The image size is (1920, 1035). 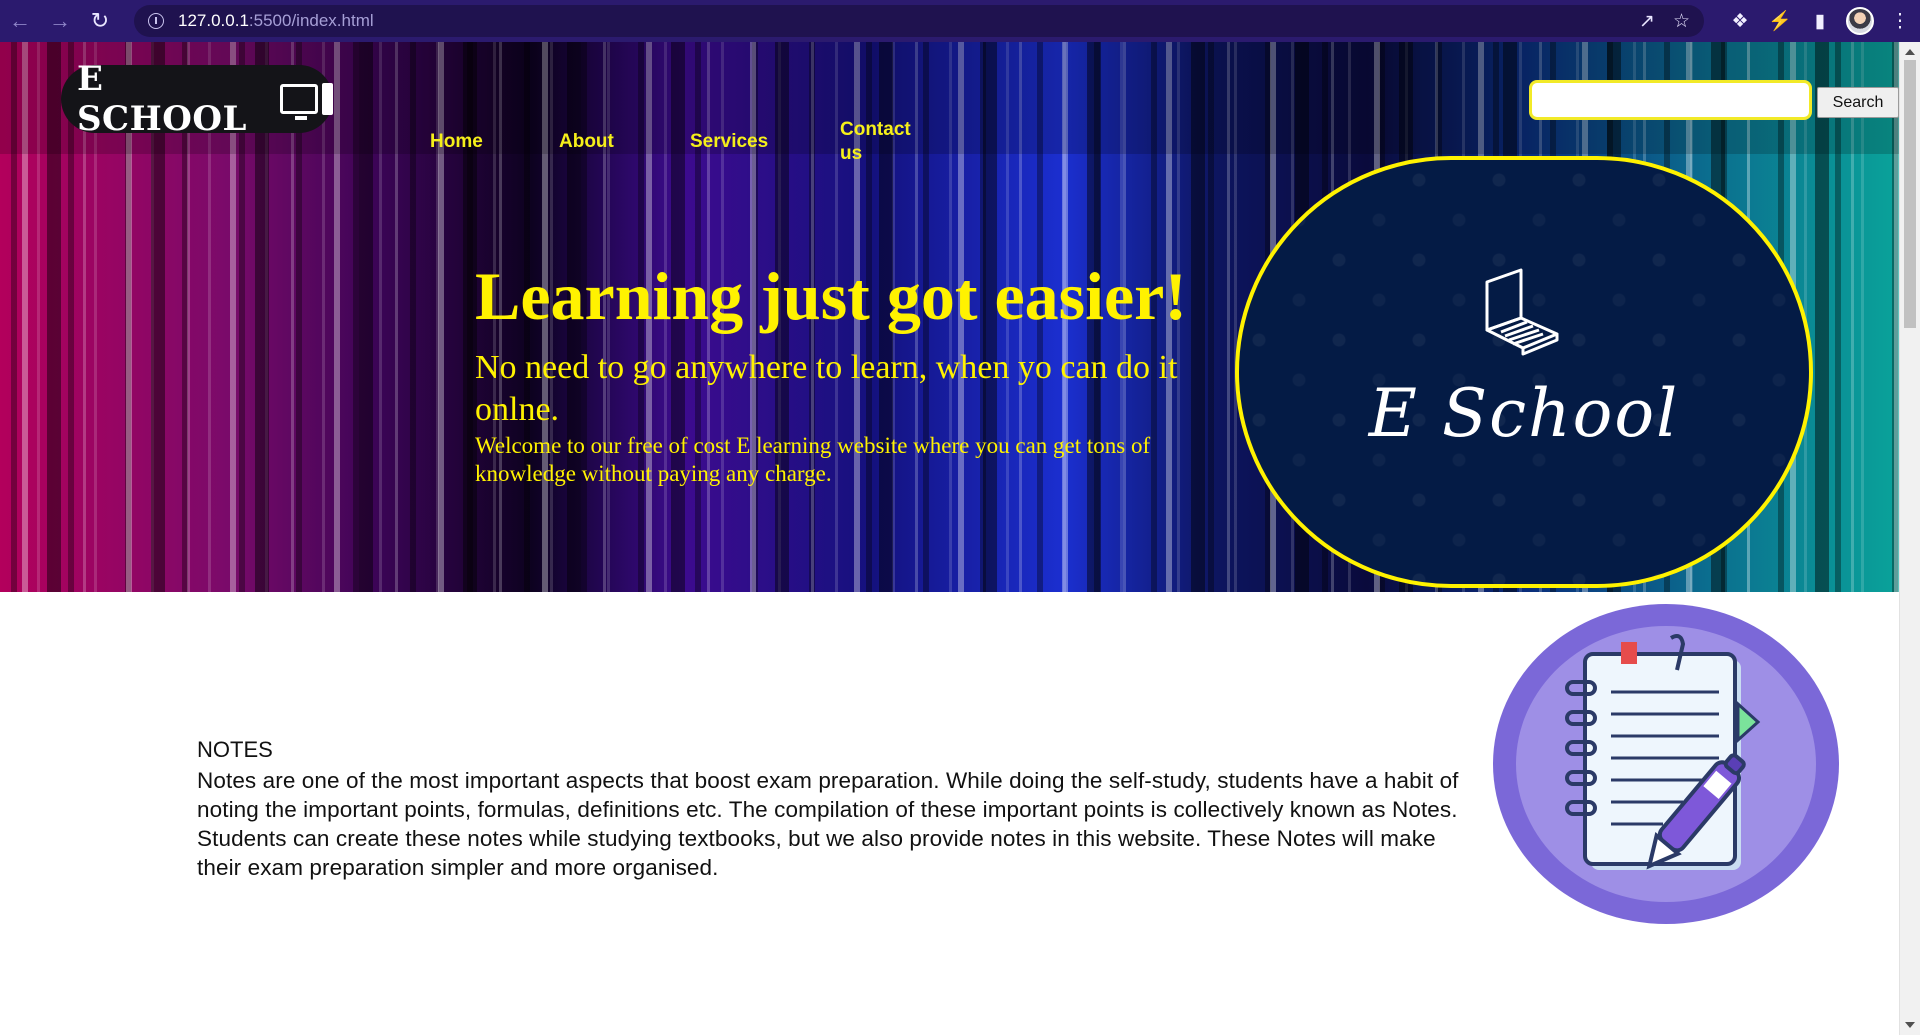 I want to click on arrow-right-icon: →, so click(x=60, y=20).